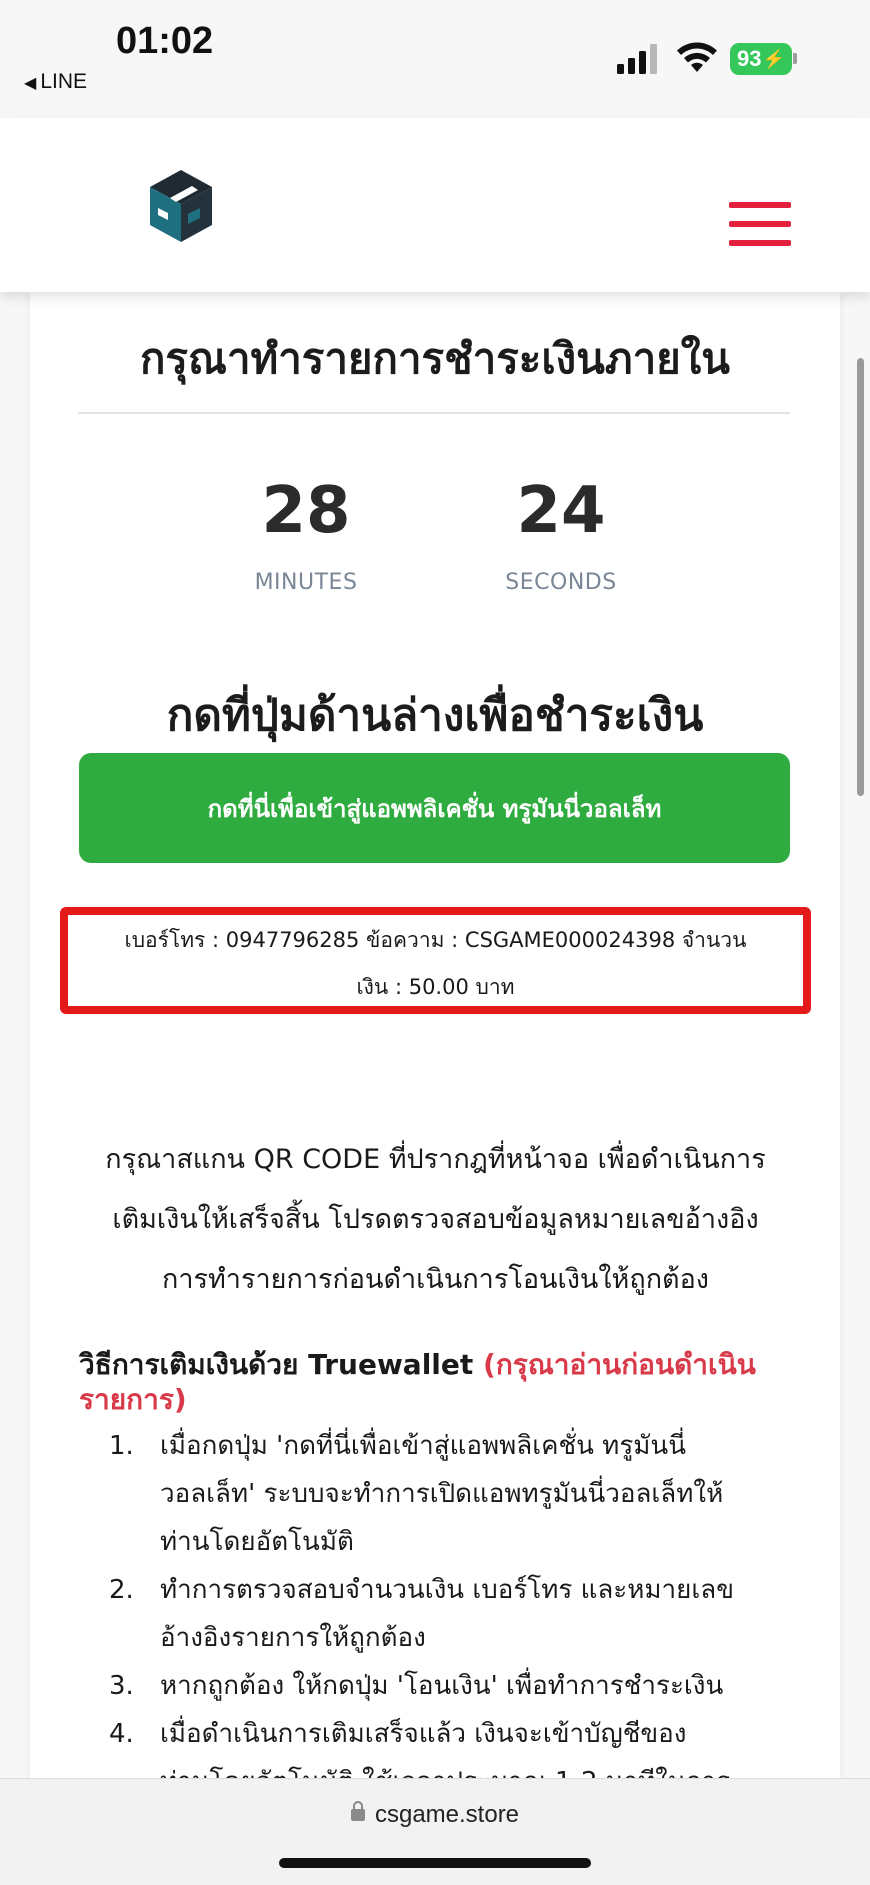  What do you see at coordinates (435, 987) in the screenshot?
I see `payment-details-line-2: เงิน : 50.00 บาท` at bounding box center [435, 987].